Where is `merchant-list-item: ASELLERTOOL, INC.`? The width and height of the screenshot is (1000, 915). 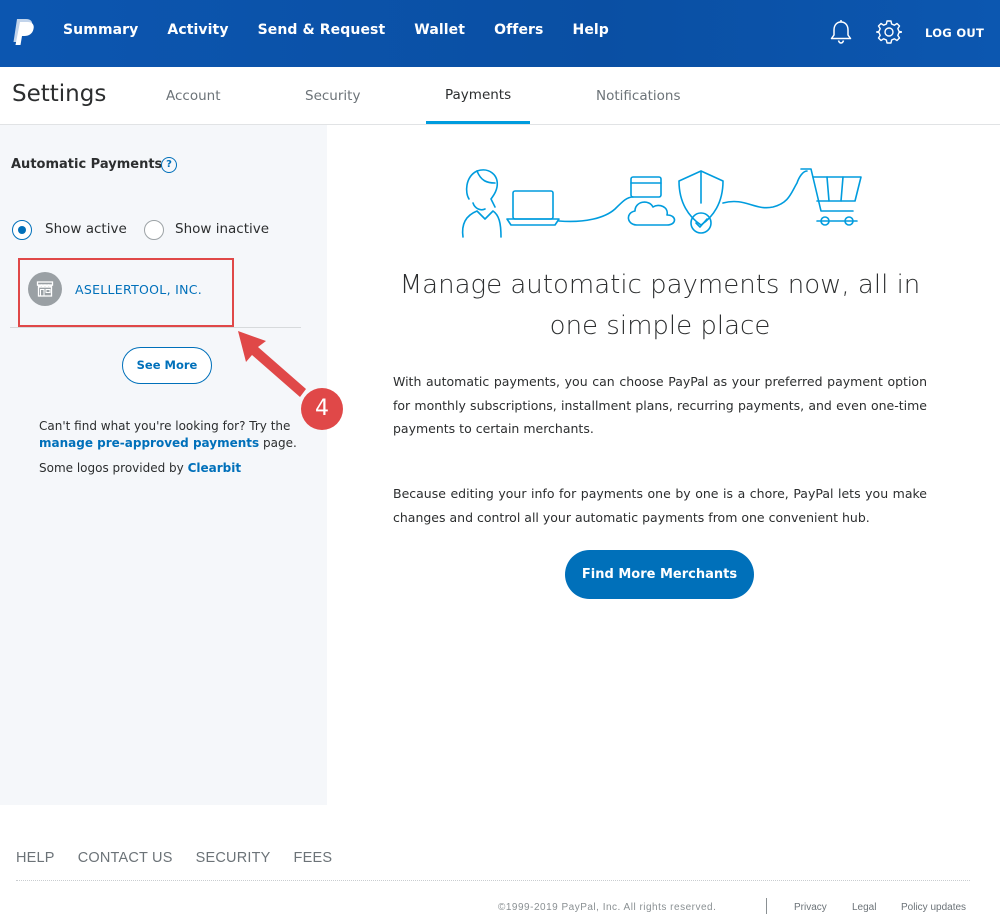
merchant-list-item: ASELLERTOOL, INC. is located at coordinates (126, 292).